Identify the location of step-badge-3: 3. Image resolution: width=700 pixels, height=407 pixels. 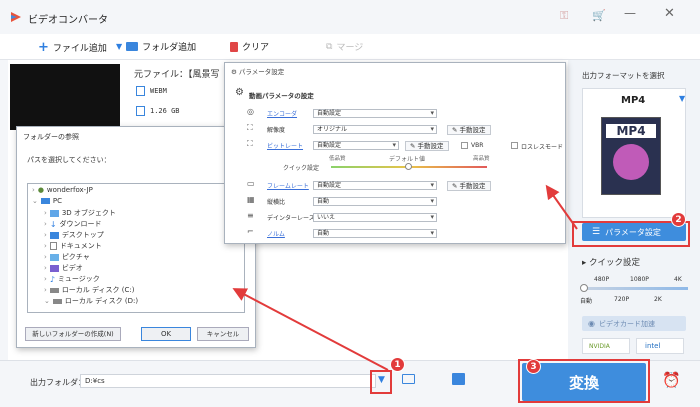
(533, 366).